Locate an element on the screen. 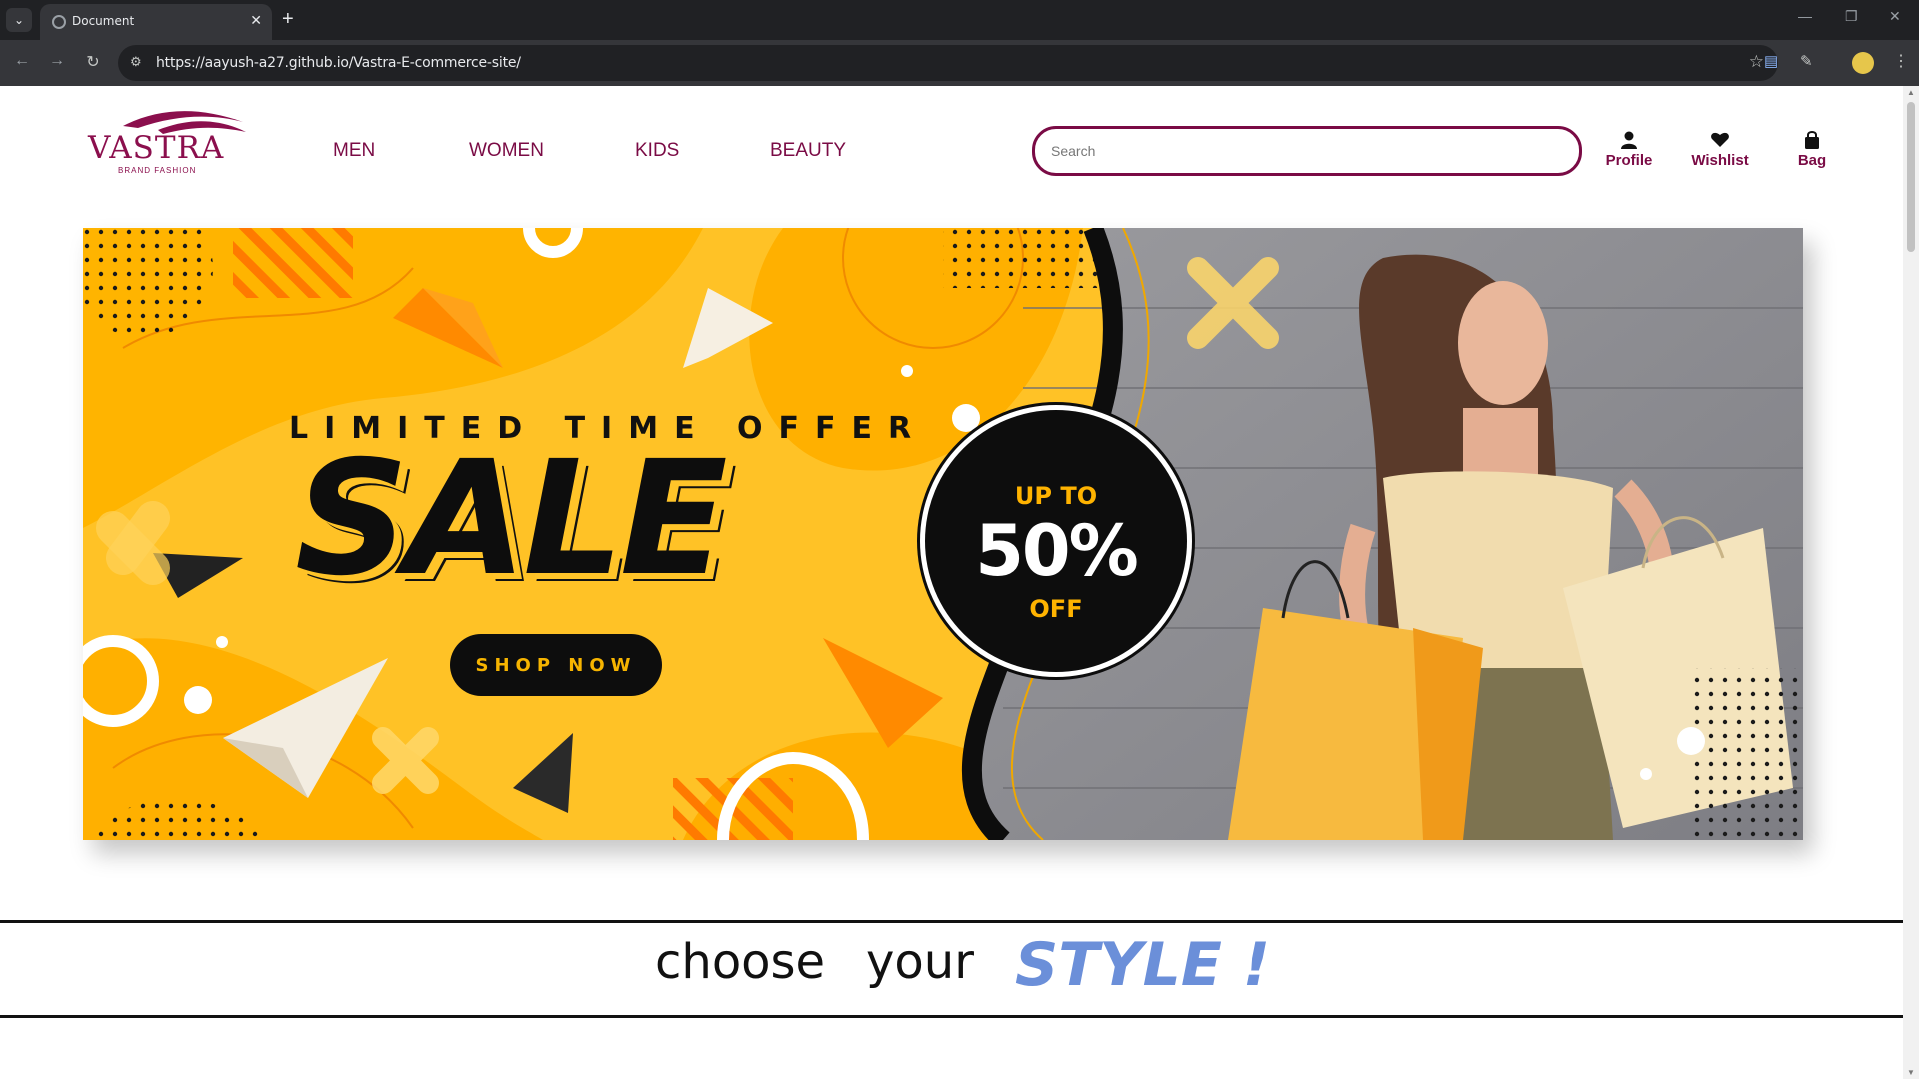 The height and width of the screenshot is (1079, 1919). offer-badge: UP TO 50% OFF is located at coordinates (1056, 541).